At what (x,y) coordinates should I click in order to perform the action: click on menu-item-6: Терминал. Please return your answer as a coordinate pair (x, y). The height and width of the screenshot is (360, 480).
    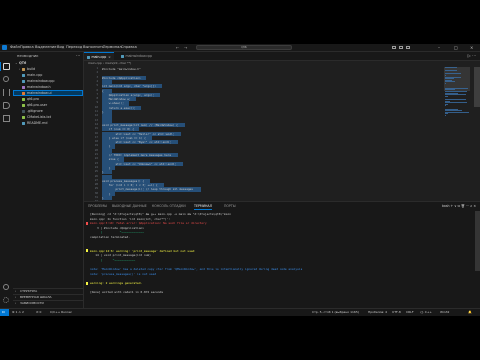
    Looking at the image, I should click on (112, 47).